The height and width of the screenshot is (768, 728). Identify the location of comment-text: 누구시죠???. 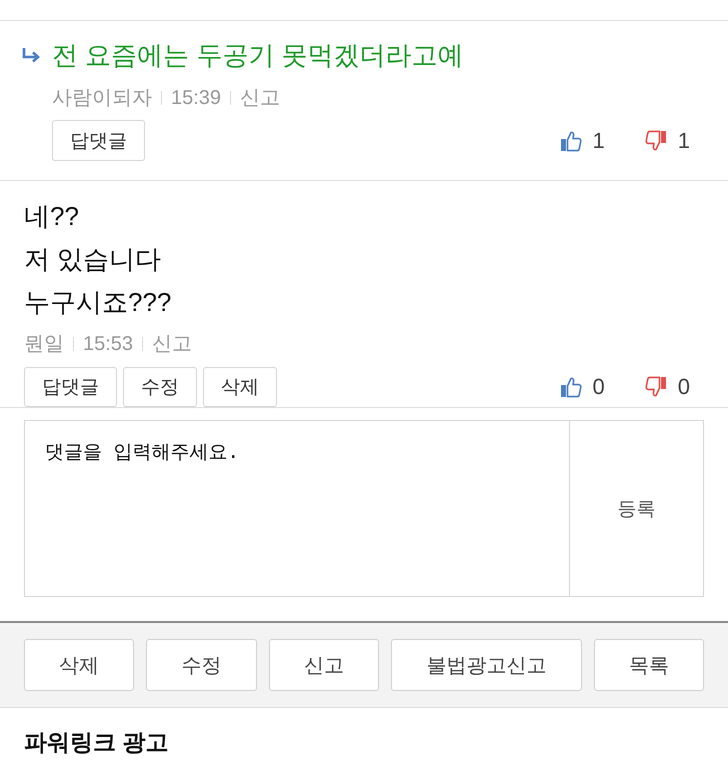
(98, 302).